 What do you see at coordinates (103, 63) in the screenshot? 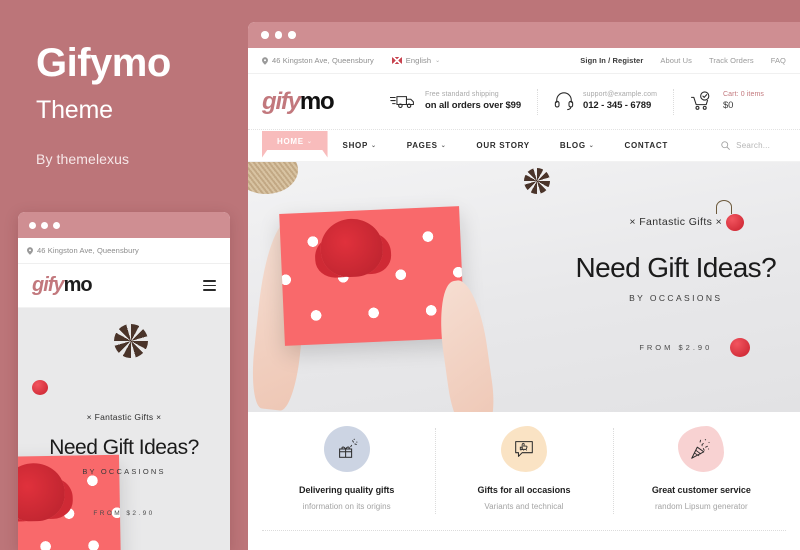
I see `promo-title: Gifymo` at bounding box center [103, 63].